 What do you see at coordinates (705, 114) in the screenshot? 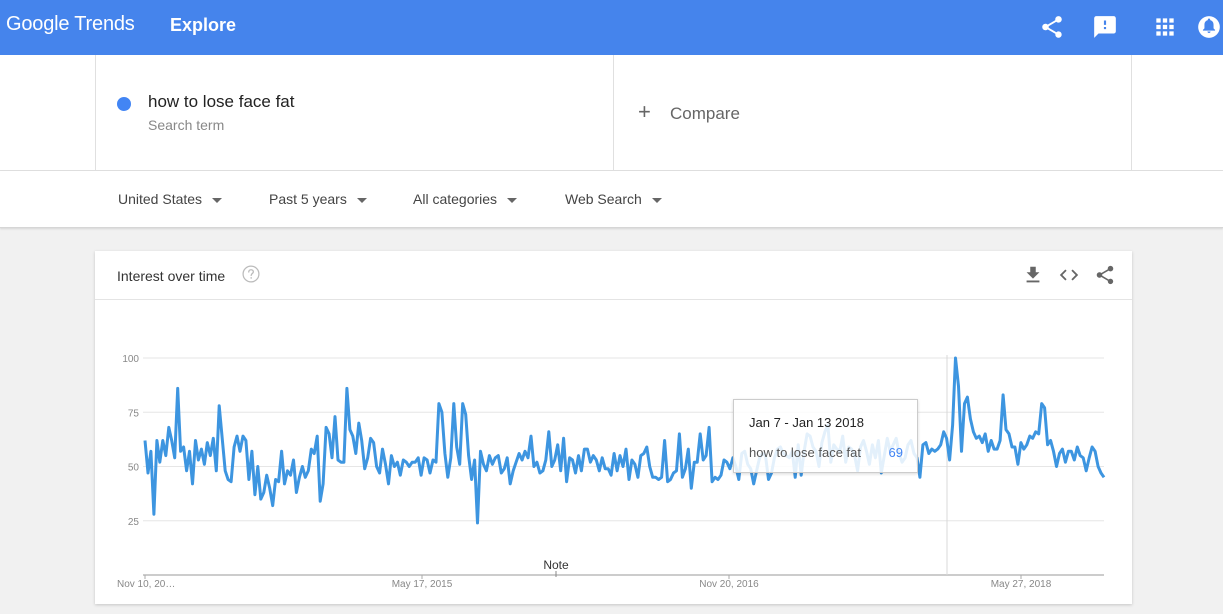
I see `compare-button: Compare` at bounding box center [705, 114].